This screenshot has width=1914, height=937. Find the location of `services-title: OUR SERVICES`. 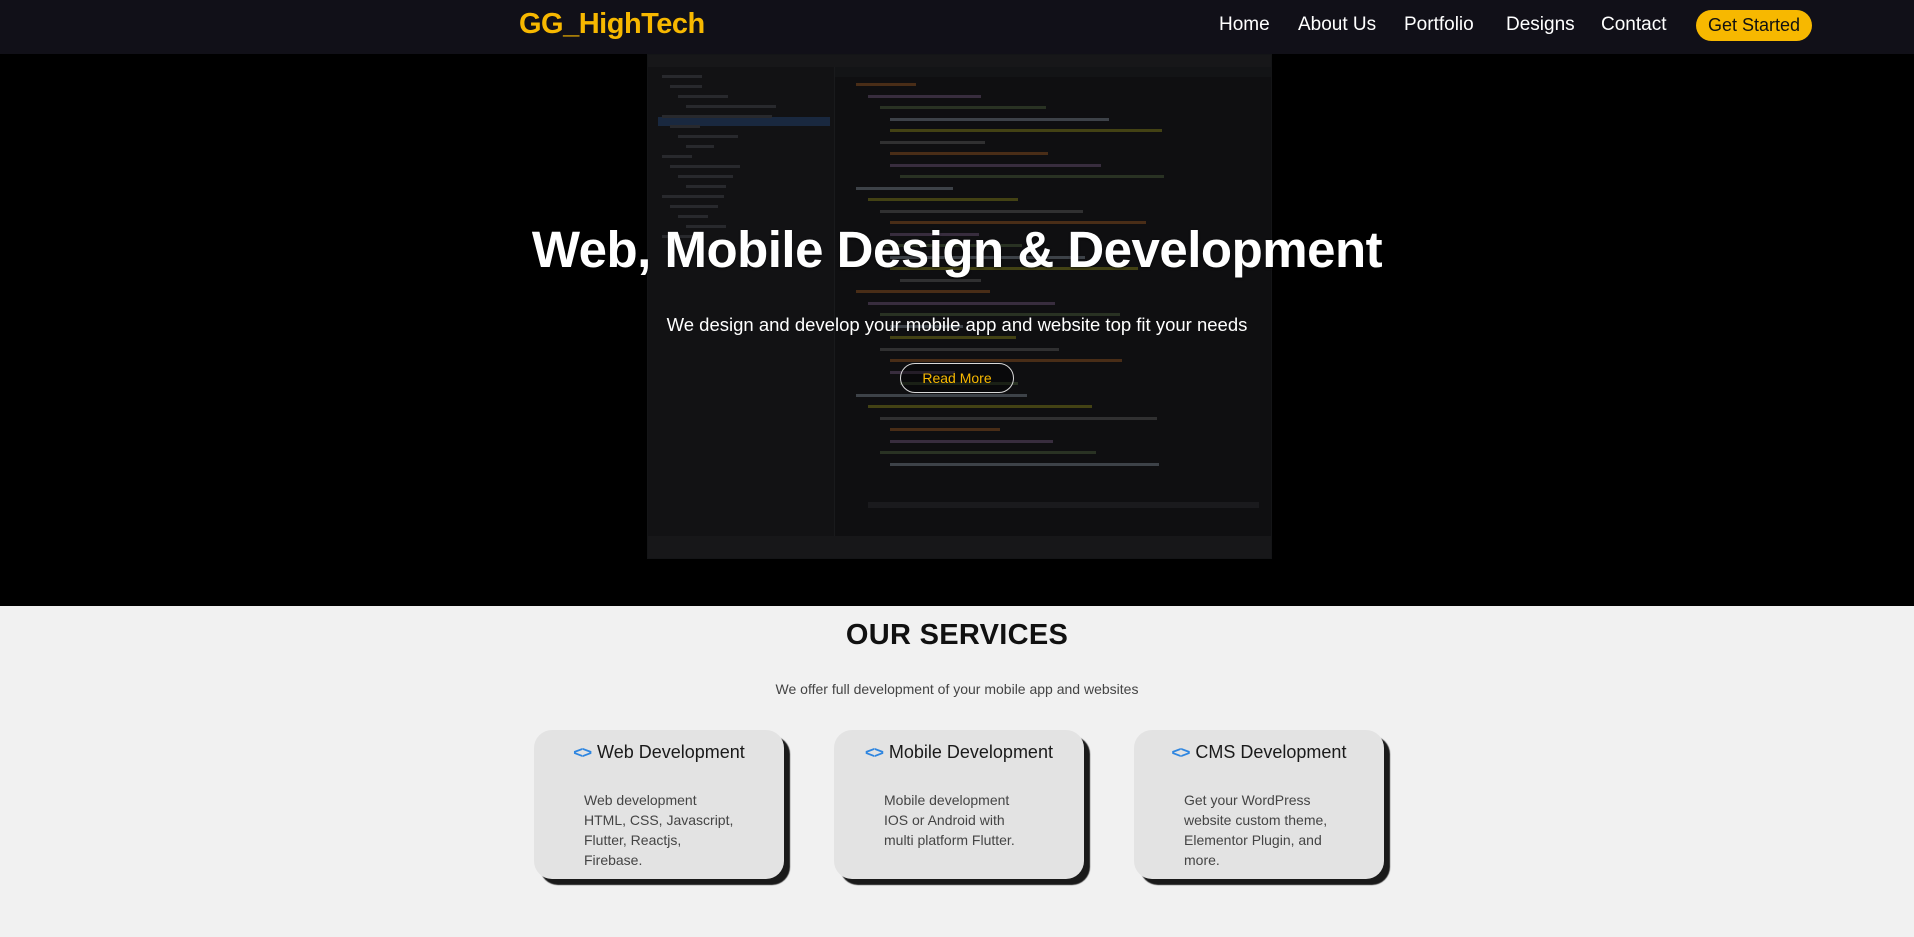

services-title: OUR SERVICES is located at coordinates (957, 635).